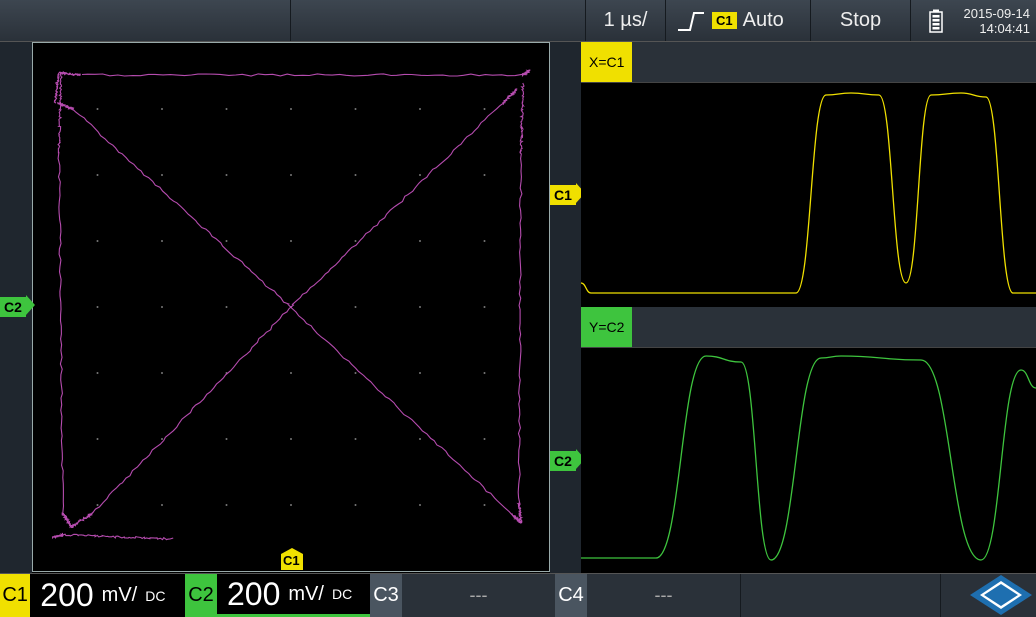 This screenshot has height=617, width=1036. Describe the element at coordinates (808, 62) in the screenshot. I see `x-panel-header: X=C1` at that location.